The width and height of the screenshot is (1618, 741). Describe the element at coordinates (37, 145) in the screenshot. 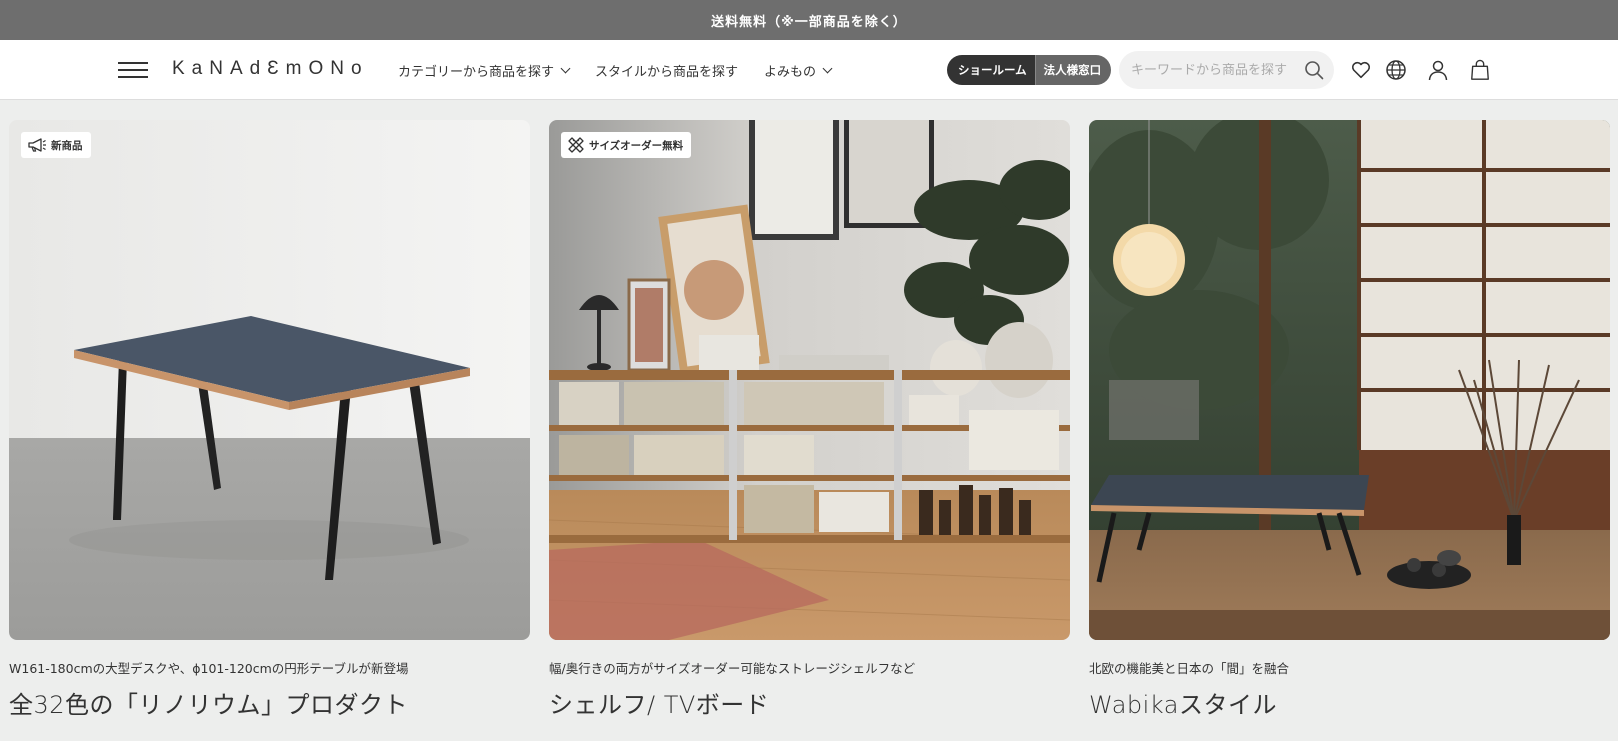

I see `megaphone-icon` at that location.